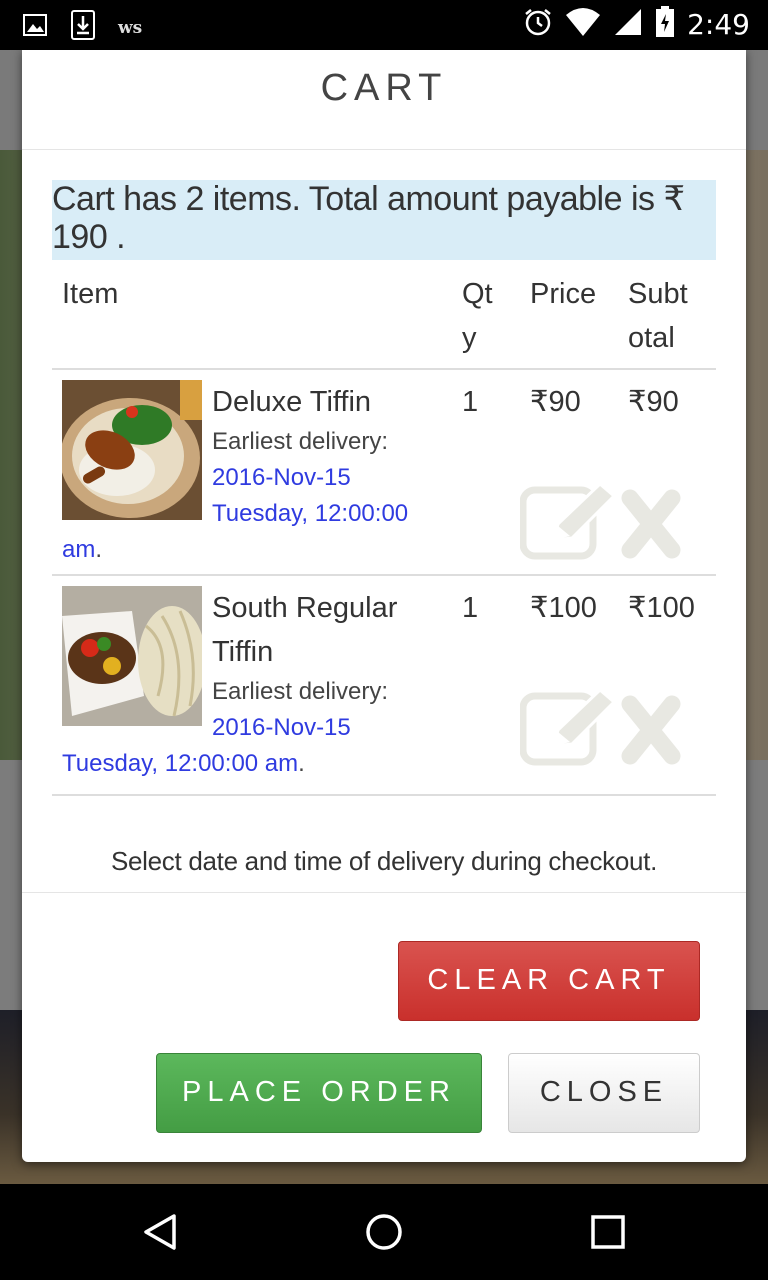  Describe the element at coordinates (628, 24) in the screenshot. I see `signal-icon` at that location.